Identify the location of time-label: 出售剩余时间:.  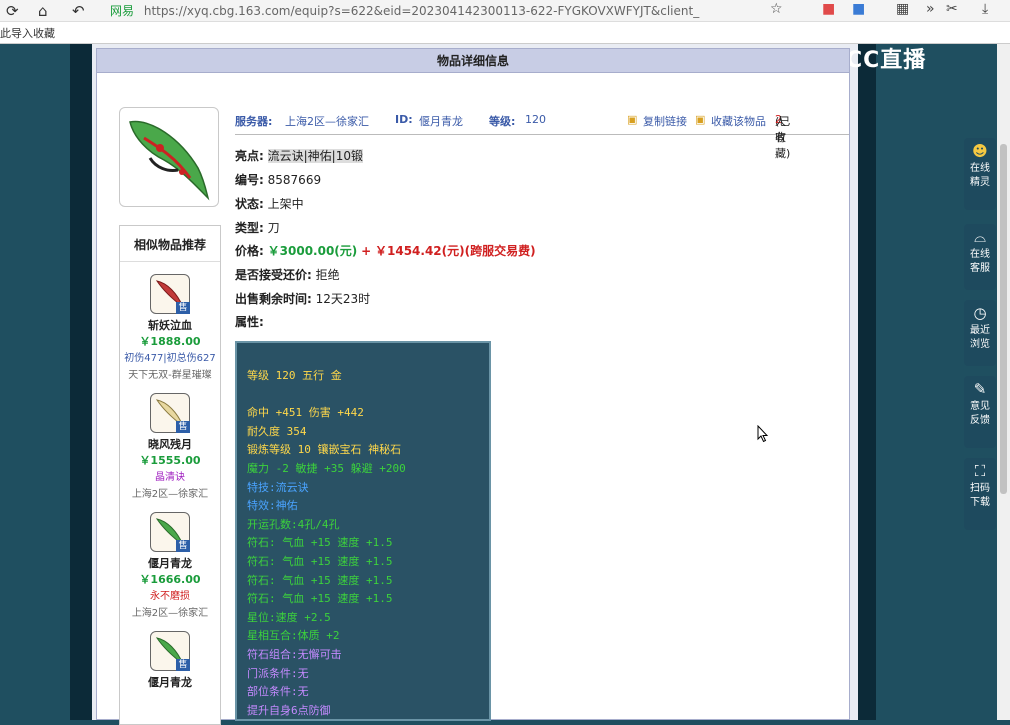
(273, 299).